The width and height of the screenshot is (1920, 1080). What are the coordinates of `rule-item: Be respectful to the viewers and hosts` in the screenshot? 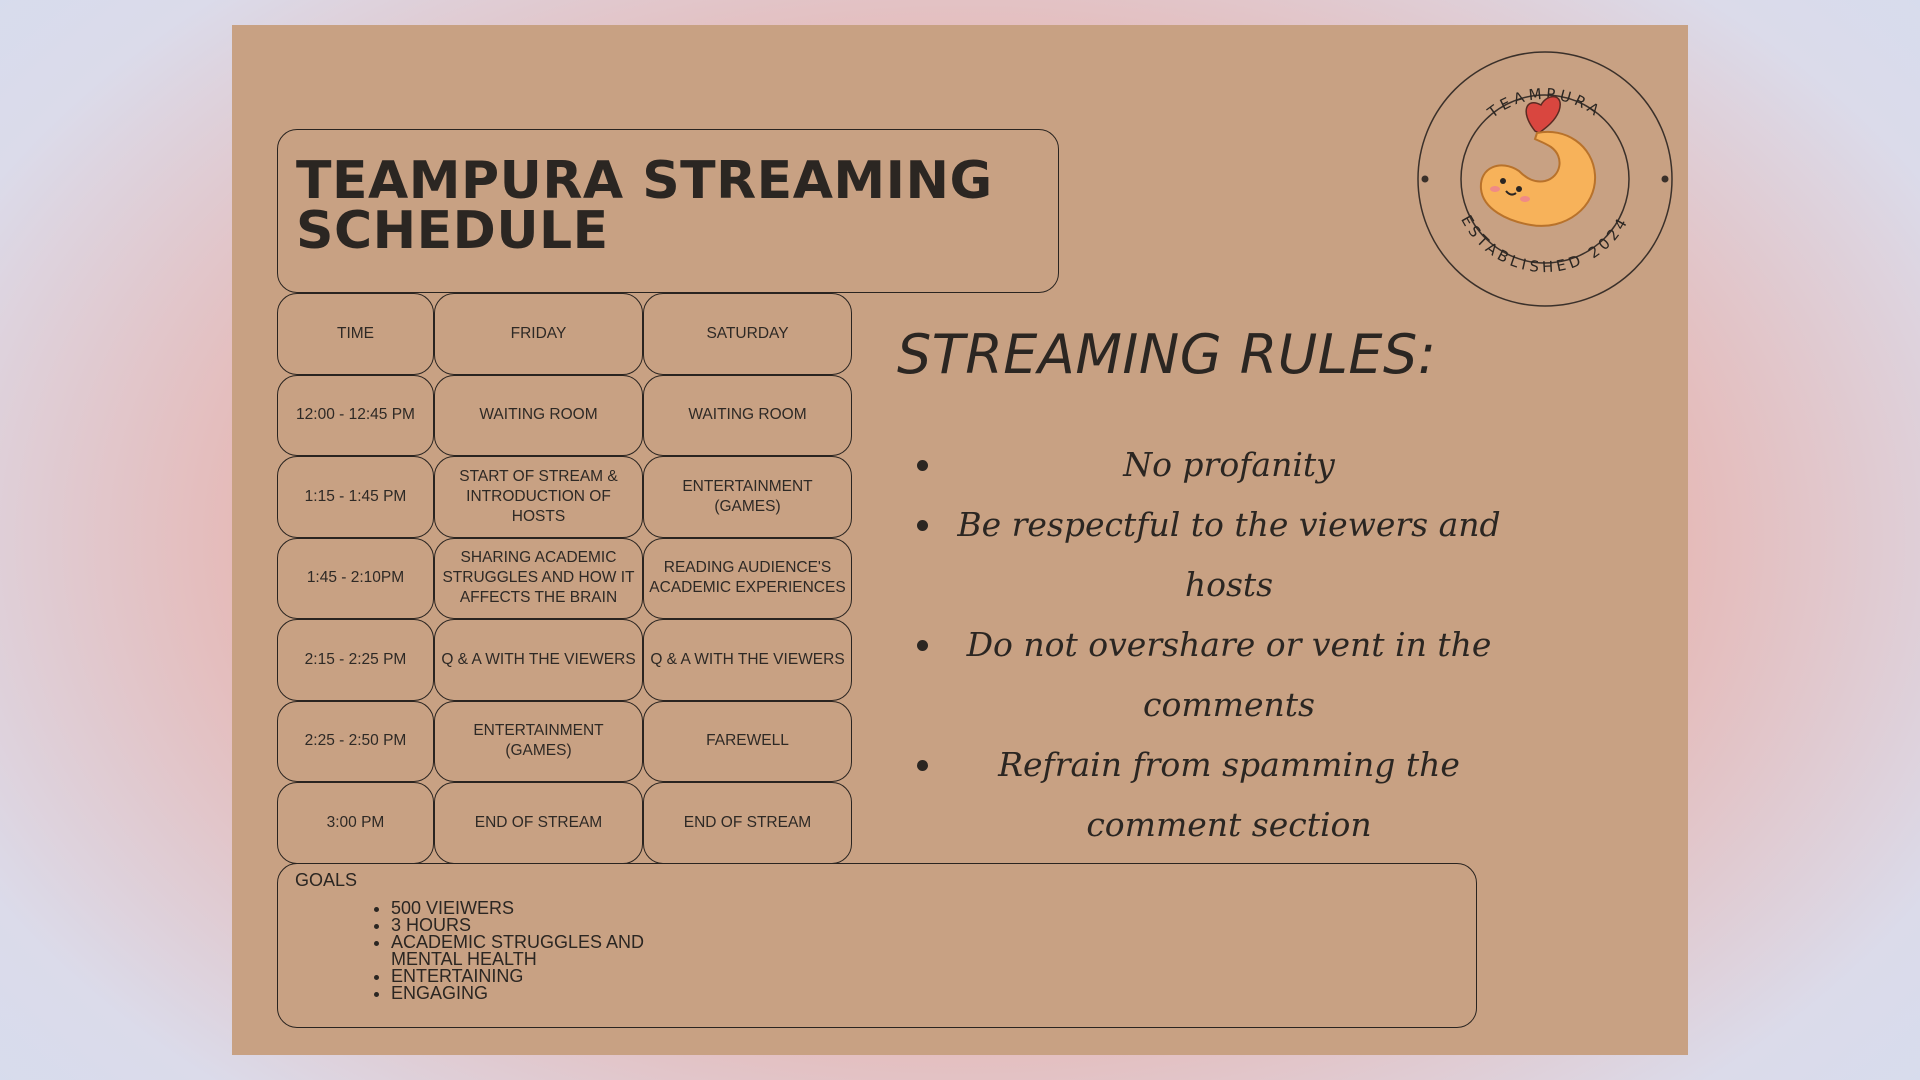 It's located at (1207, 555).